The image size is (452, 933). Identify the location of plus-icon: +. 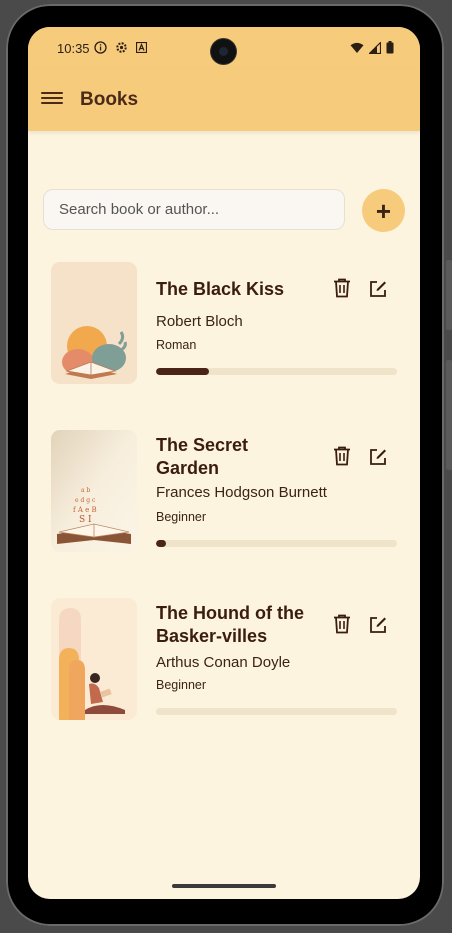
(383, 210).